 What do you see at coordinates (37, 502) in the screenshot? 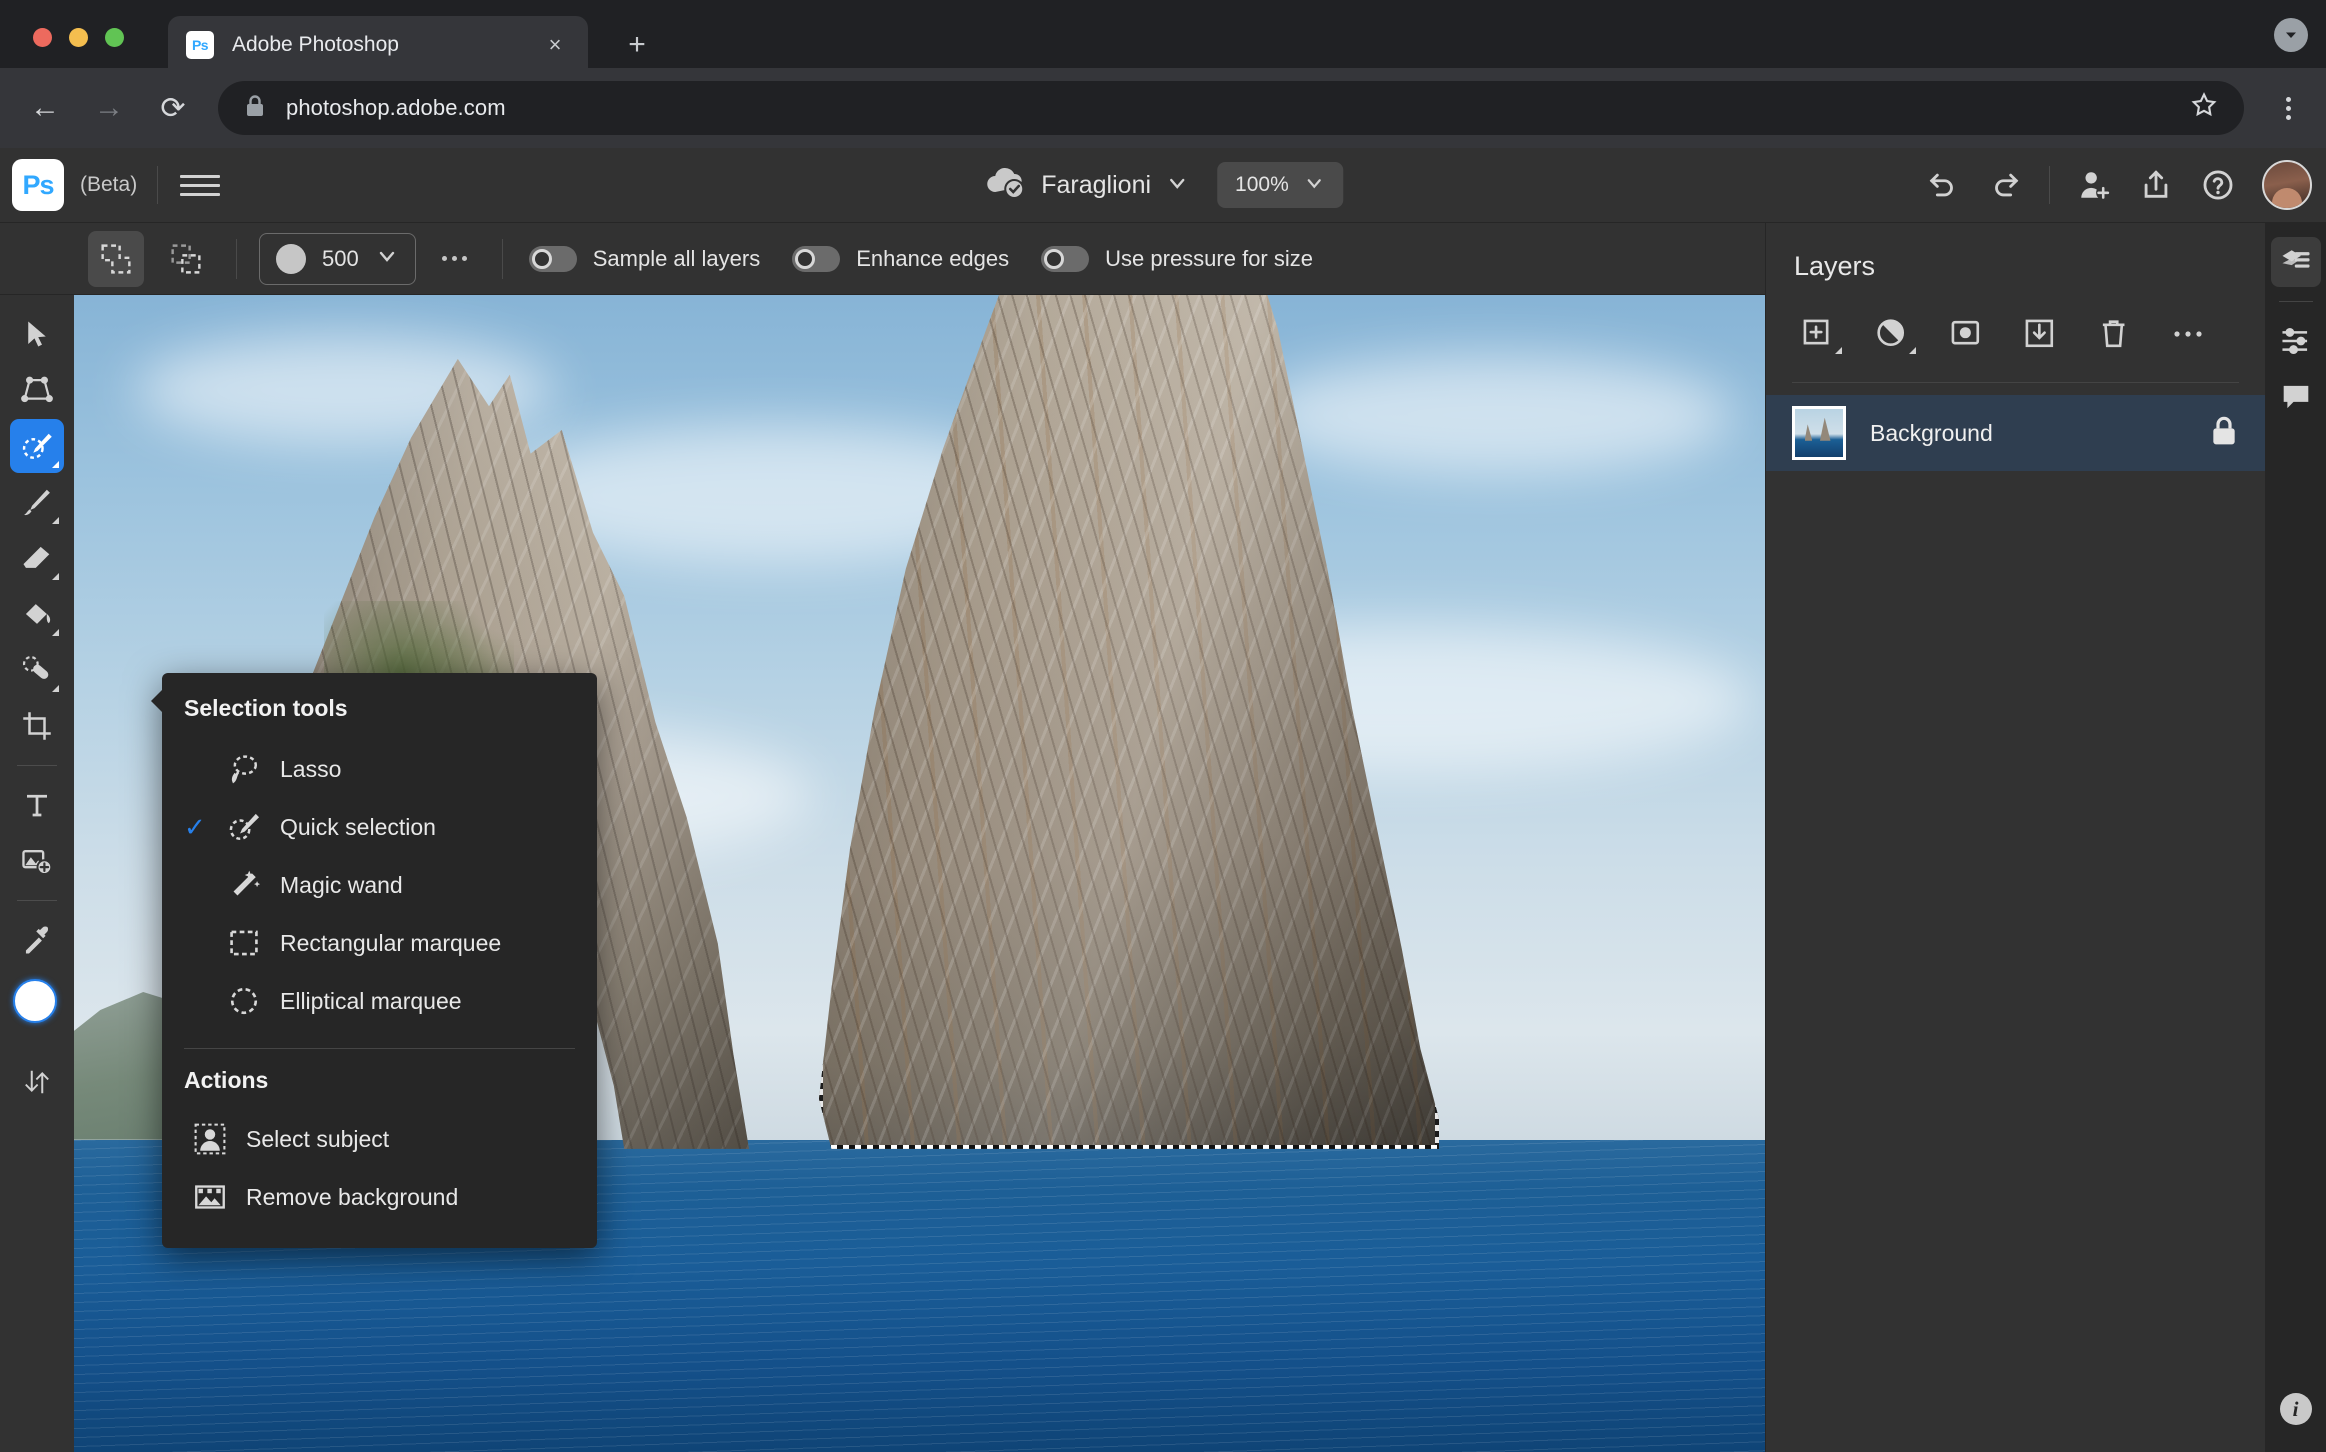
I see `brush-tool` at bounding box center [37, 502].